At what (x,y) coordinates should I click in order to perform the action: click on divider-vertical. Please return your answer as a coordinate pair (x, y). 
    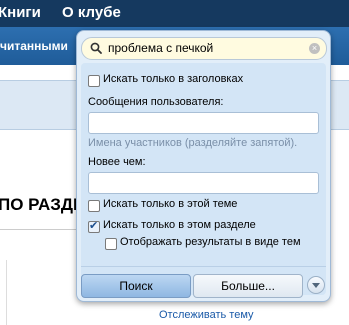
    Looking at the image, I should click on (6, 292).